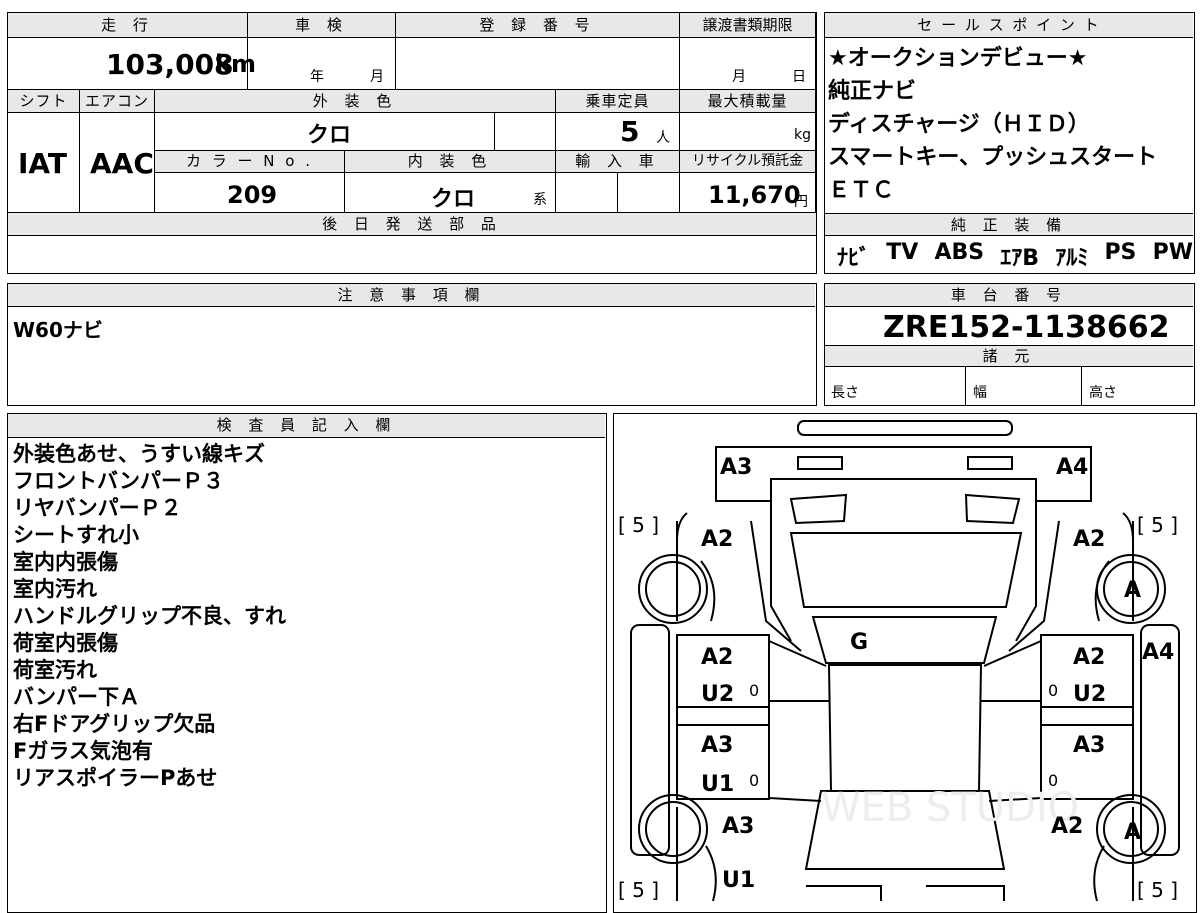 Image resolution: width=1200 pixels, height=913 pixels. What do you see at coordinates (306, 426) in the screenshot?
I see `inspector-header: 検 査 員 記 入 欄` at bounding box center [306, 426].